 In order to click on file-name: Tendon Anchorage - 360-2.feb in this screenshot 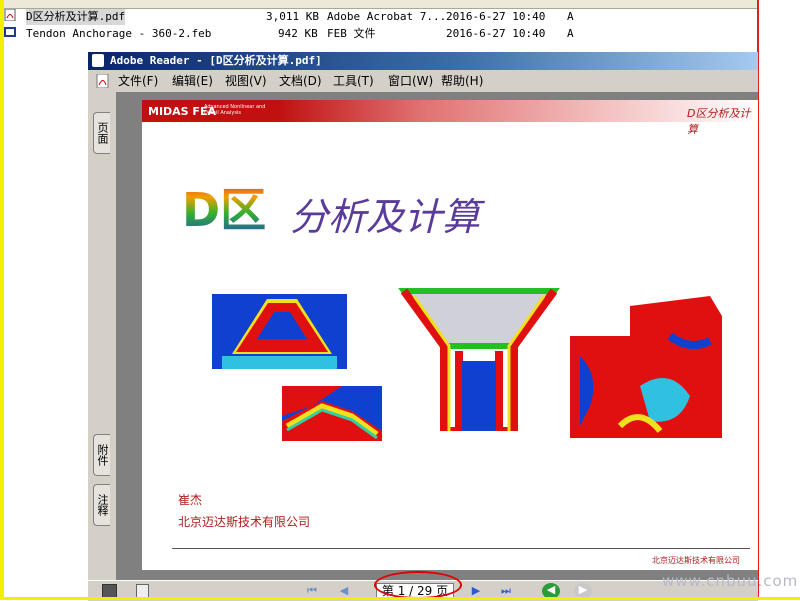, I will do `click(119, 33)`.